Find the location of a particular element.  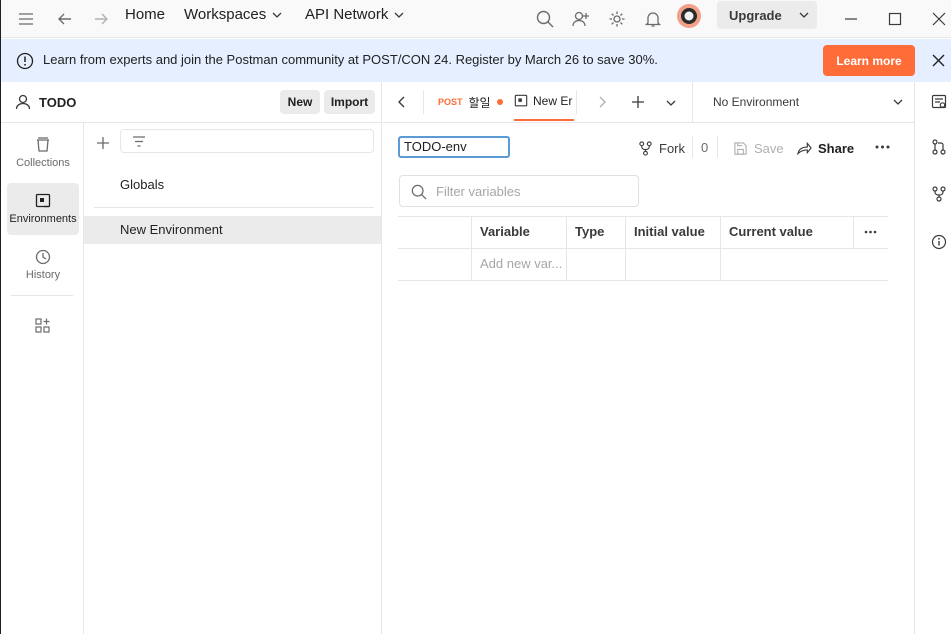

home-label: Home is located at coordinates (145, 14).